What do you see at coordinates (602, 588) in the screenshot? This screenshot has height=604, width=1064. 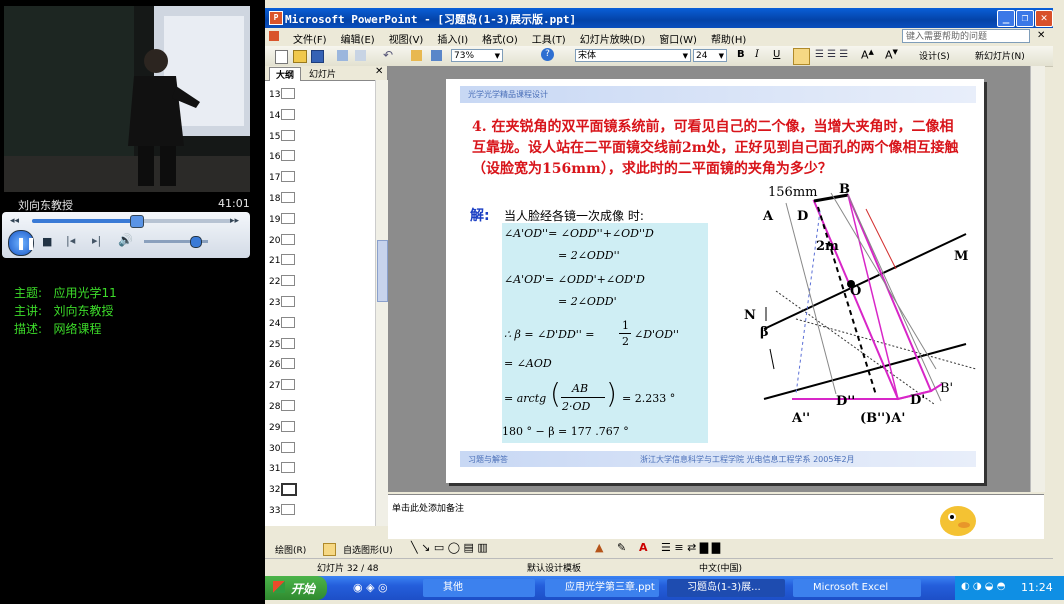 I see `task-ppt-chapter: 应用光学第三章.ppt` at bounding box center [602, 588].